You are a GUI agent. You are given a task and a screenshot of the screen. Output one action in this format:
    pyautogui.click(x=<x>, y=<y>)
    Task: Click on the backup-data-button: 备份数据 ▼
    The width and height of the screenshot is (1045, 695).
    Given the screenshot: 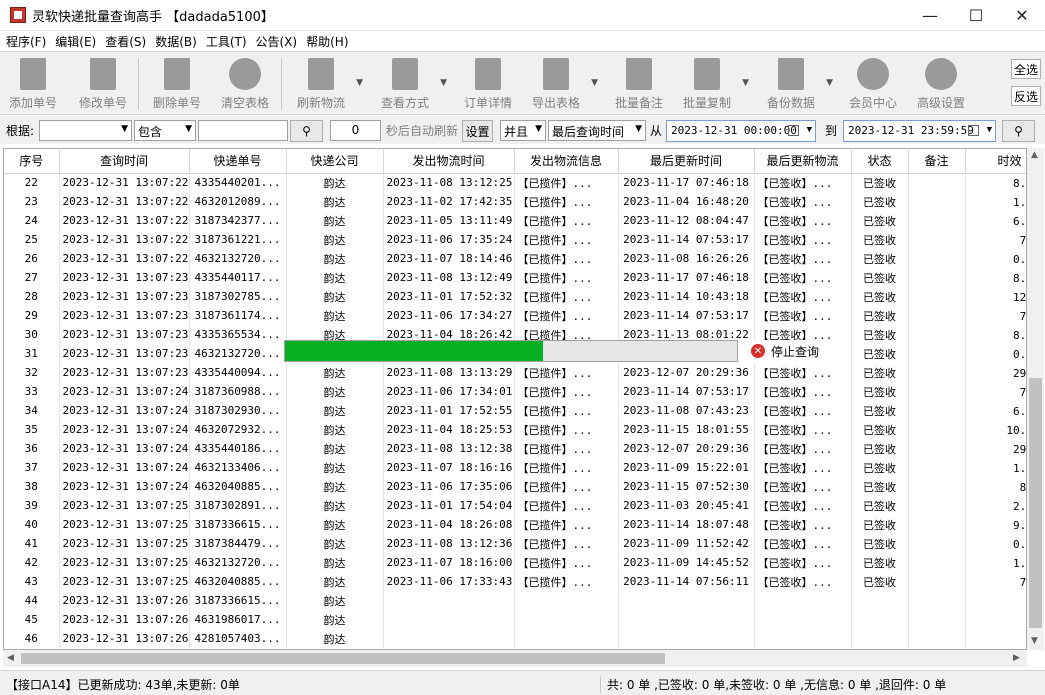 What is the action you would take?
    pyautogui.click(x=797, y=84)
    